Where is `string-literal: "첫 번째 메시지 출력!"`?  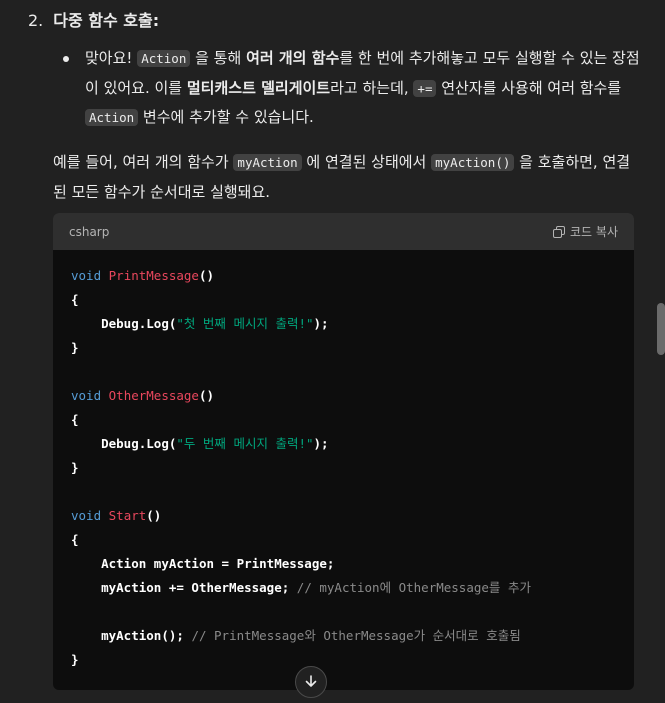
string-literal: "첫 번째 메시지 출력!" is located at coordinates (245, 323).